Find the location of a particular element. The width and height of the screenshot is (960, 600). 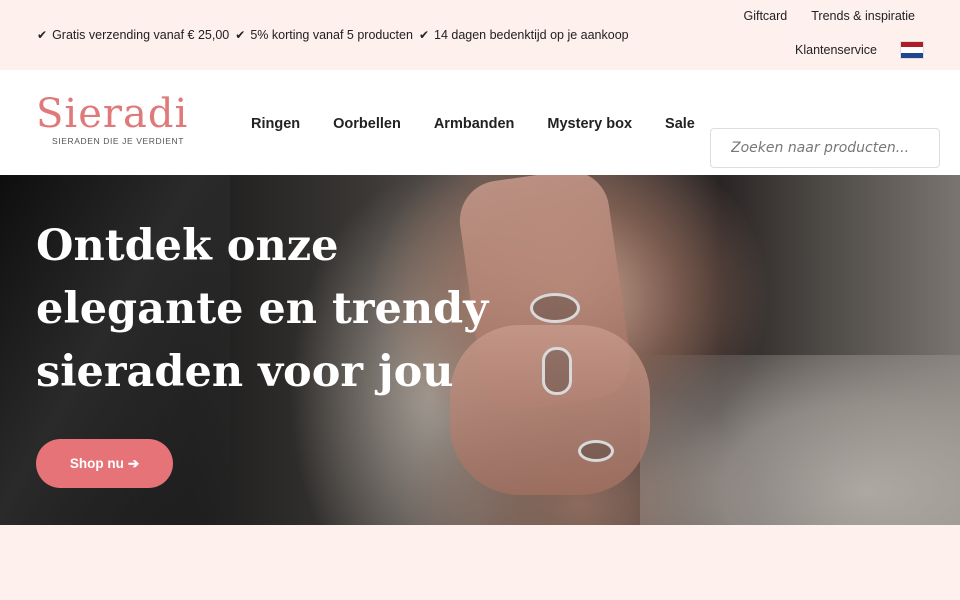

hero-title-line: sieraden voor jou is located at coordinates (245, 372).